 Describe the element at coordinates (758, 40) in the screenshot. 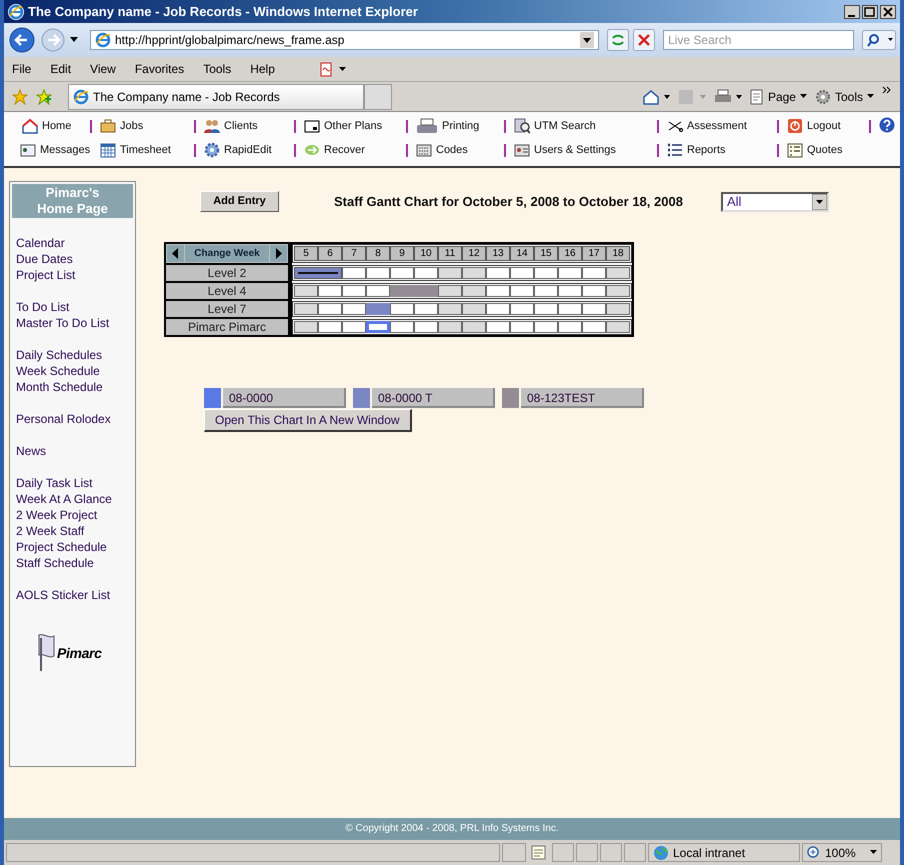

I see `search-field: Live Search` at that location.